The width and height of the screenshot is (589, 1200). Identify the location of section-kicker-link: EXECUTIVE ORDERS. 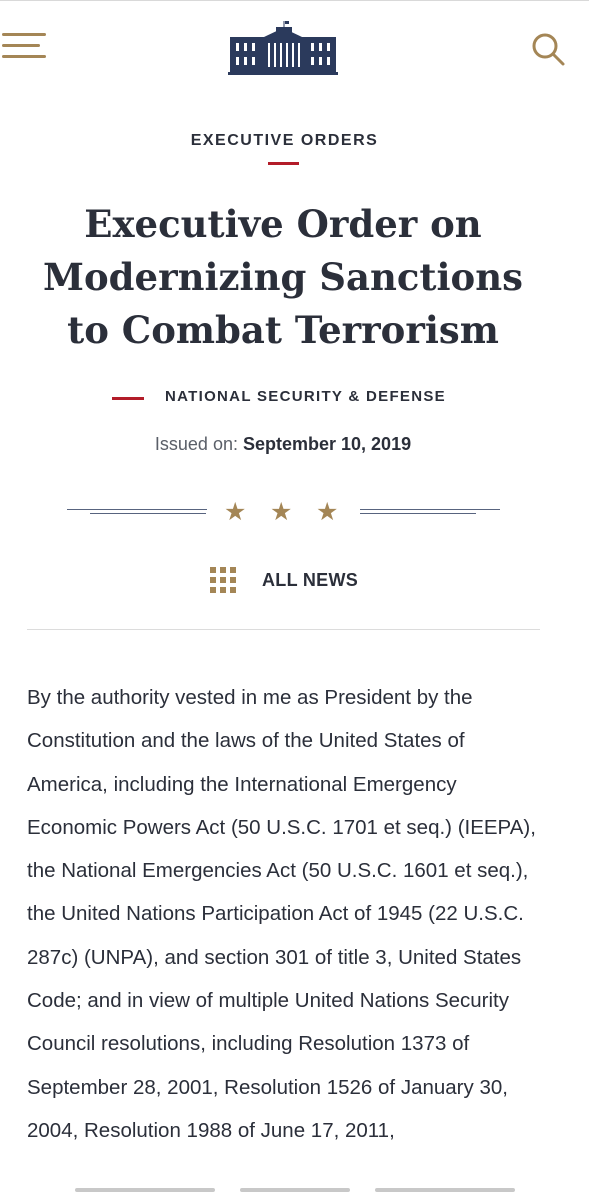
(284, 141).